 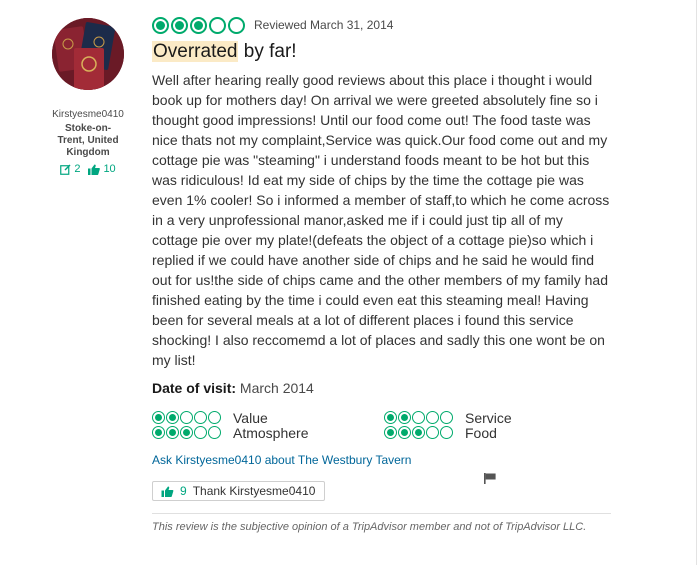 What do you see at coordinates (102, 169) in the screenshot?
I see `helpful-votes-stat: 10` at bounding box center [102, 169].